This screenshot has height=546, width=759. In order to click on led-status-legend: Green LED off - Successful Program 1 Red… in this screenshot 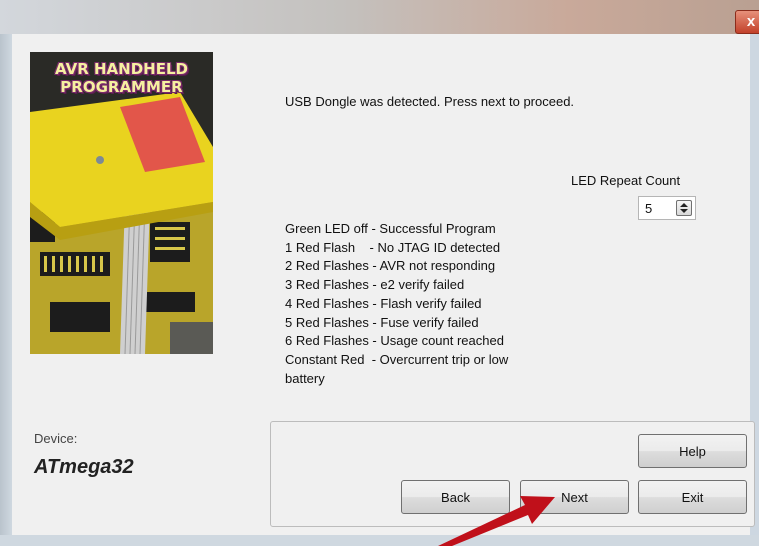, I will do `click(435, 304)`.